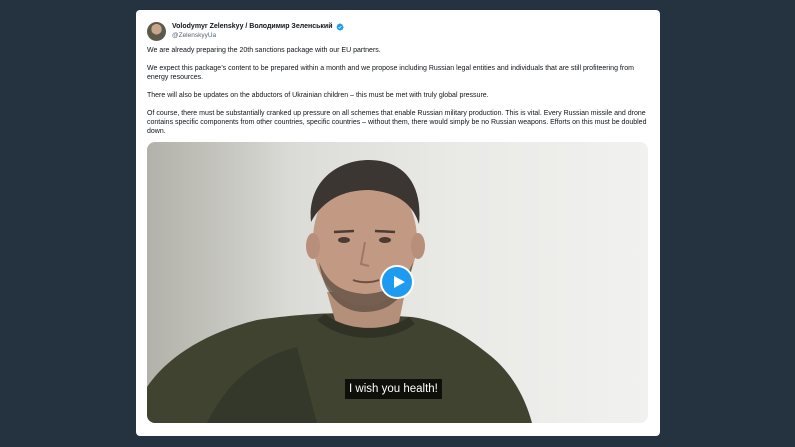 The width and height of the screenshot is (795, 447). I want to click on video-subtitle: I wish you health!, so click(393, 389).